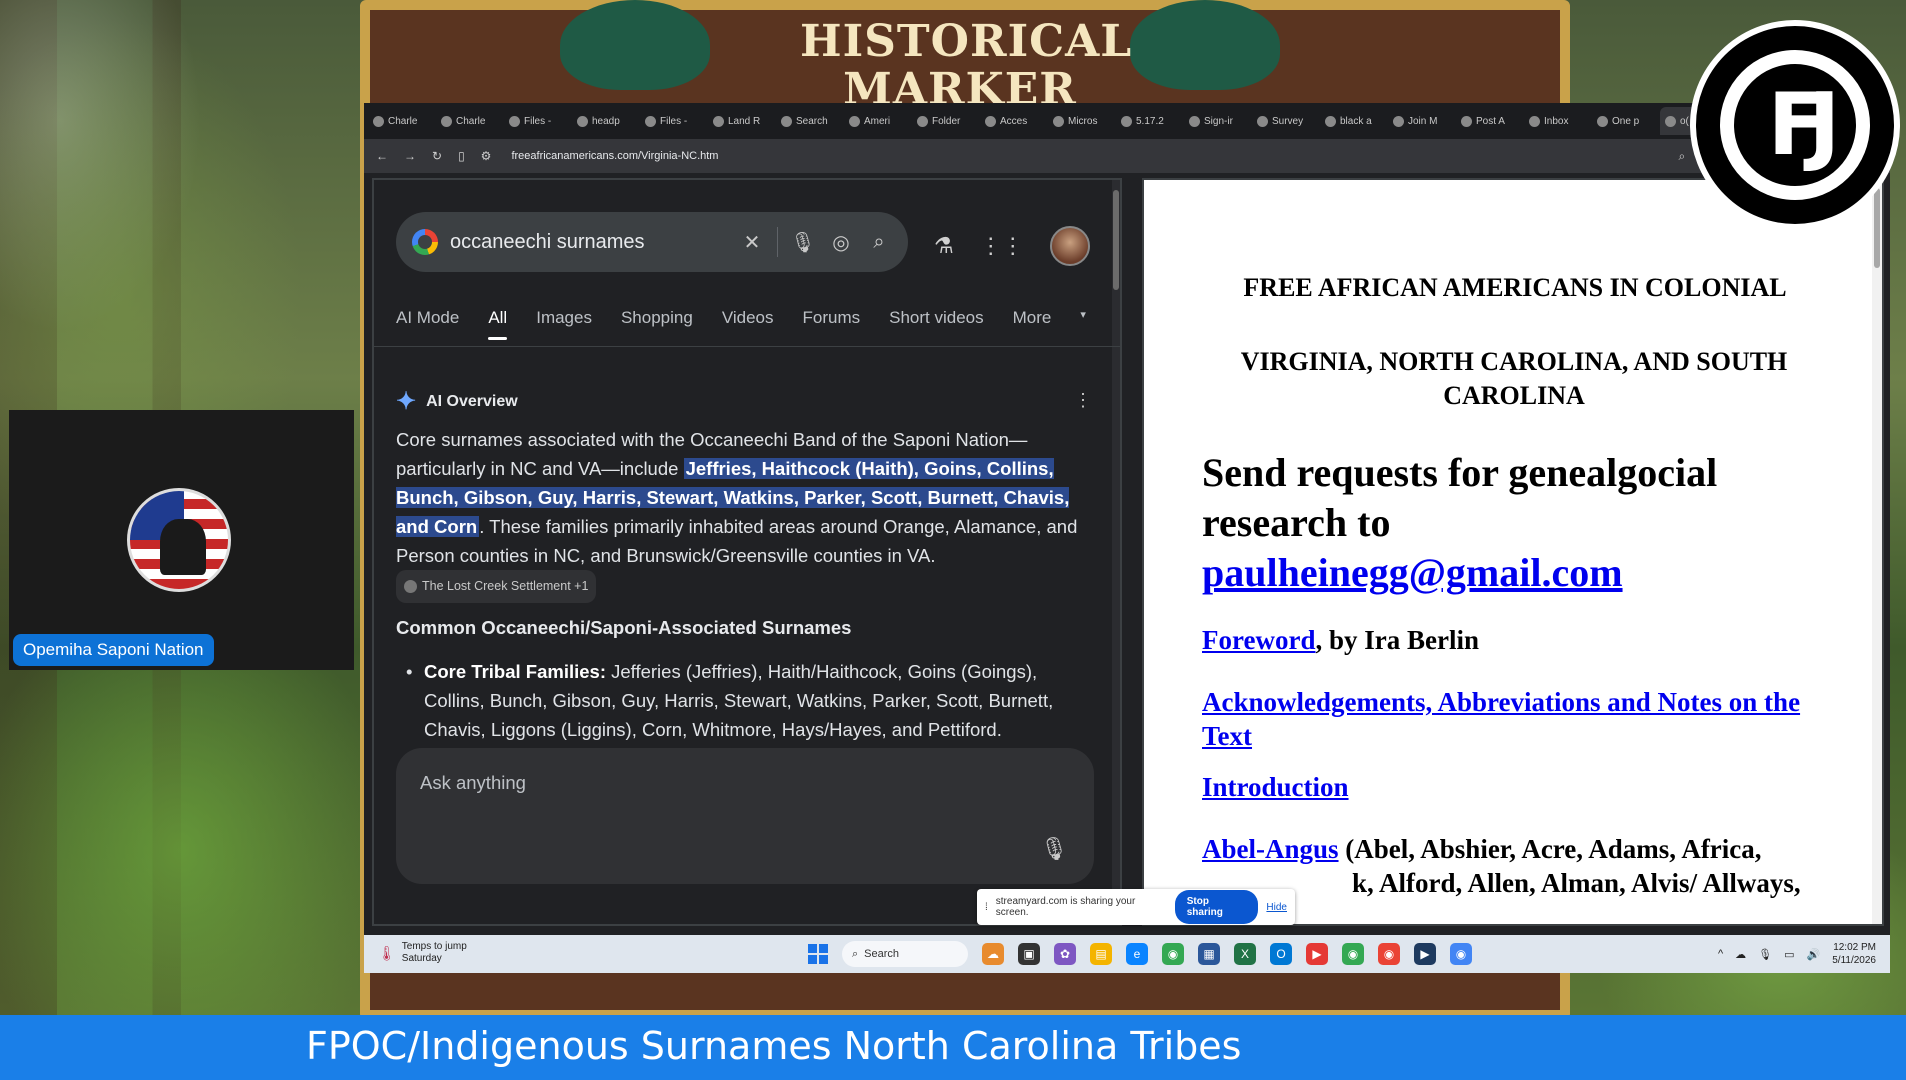  Describe the element at coordinates (1489, 121) in the screenshot. I see `browser-tab: Post A` at that location.